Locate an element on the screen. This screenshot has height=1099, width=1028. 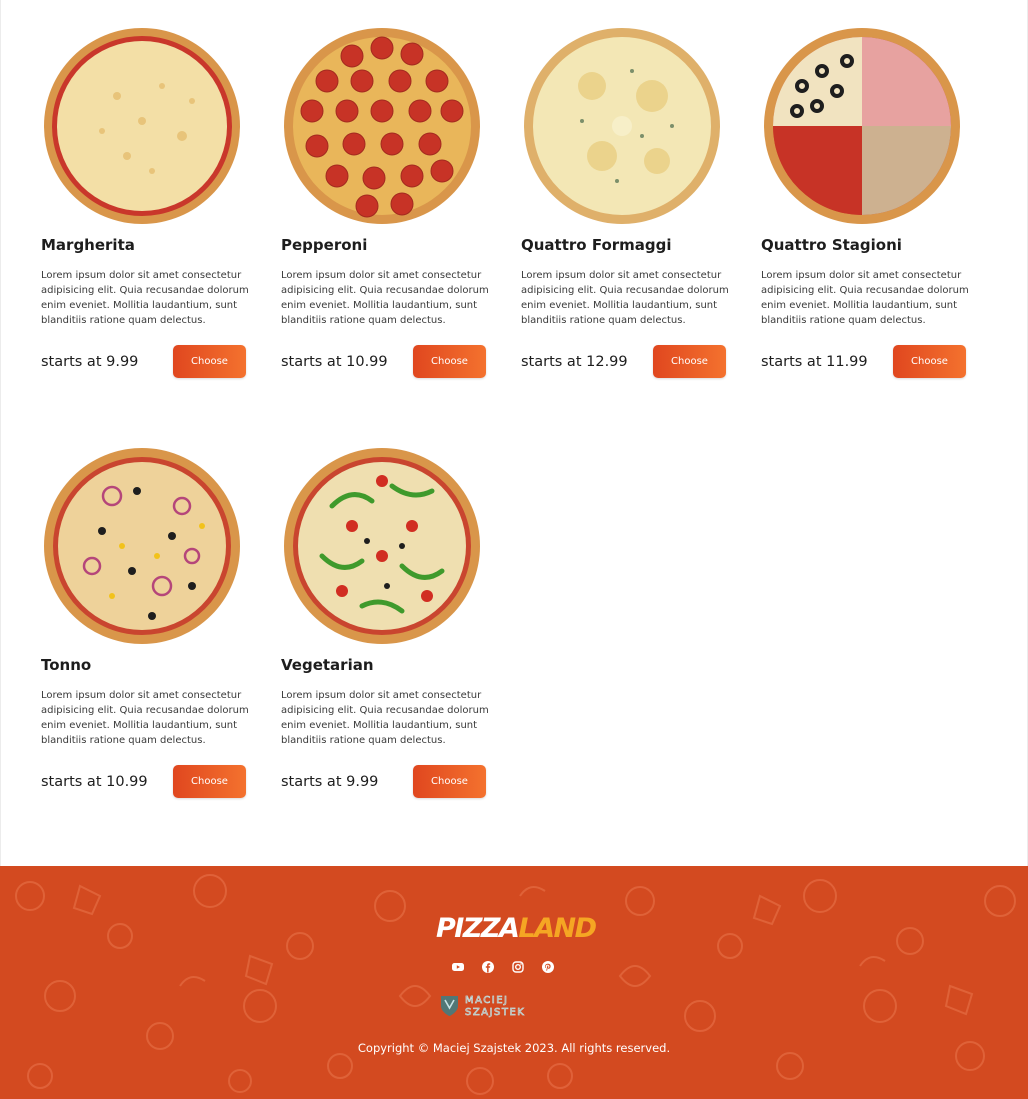
pizza-name: Margherita is located at coordinates (88, 245).